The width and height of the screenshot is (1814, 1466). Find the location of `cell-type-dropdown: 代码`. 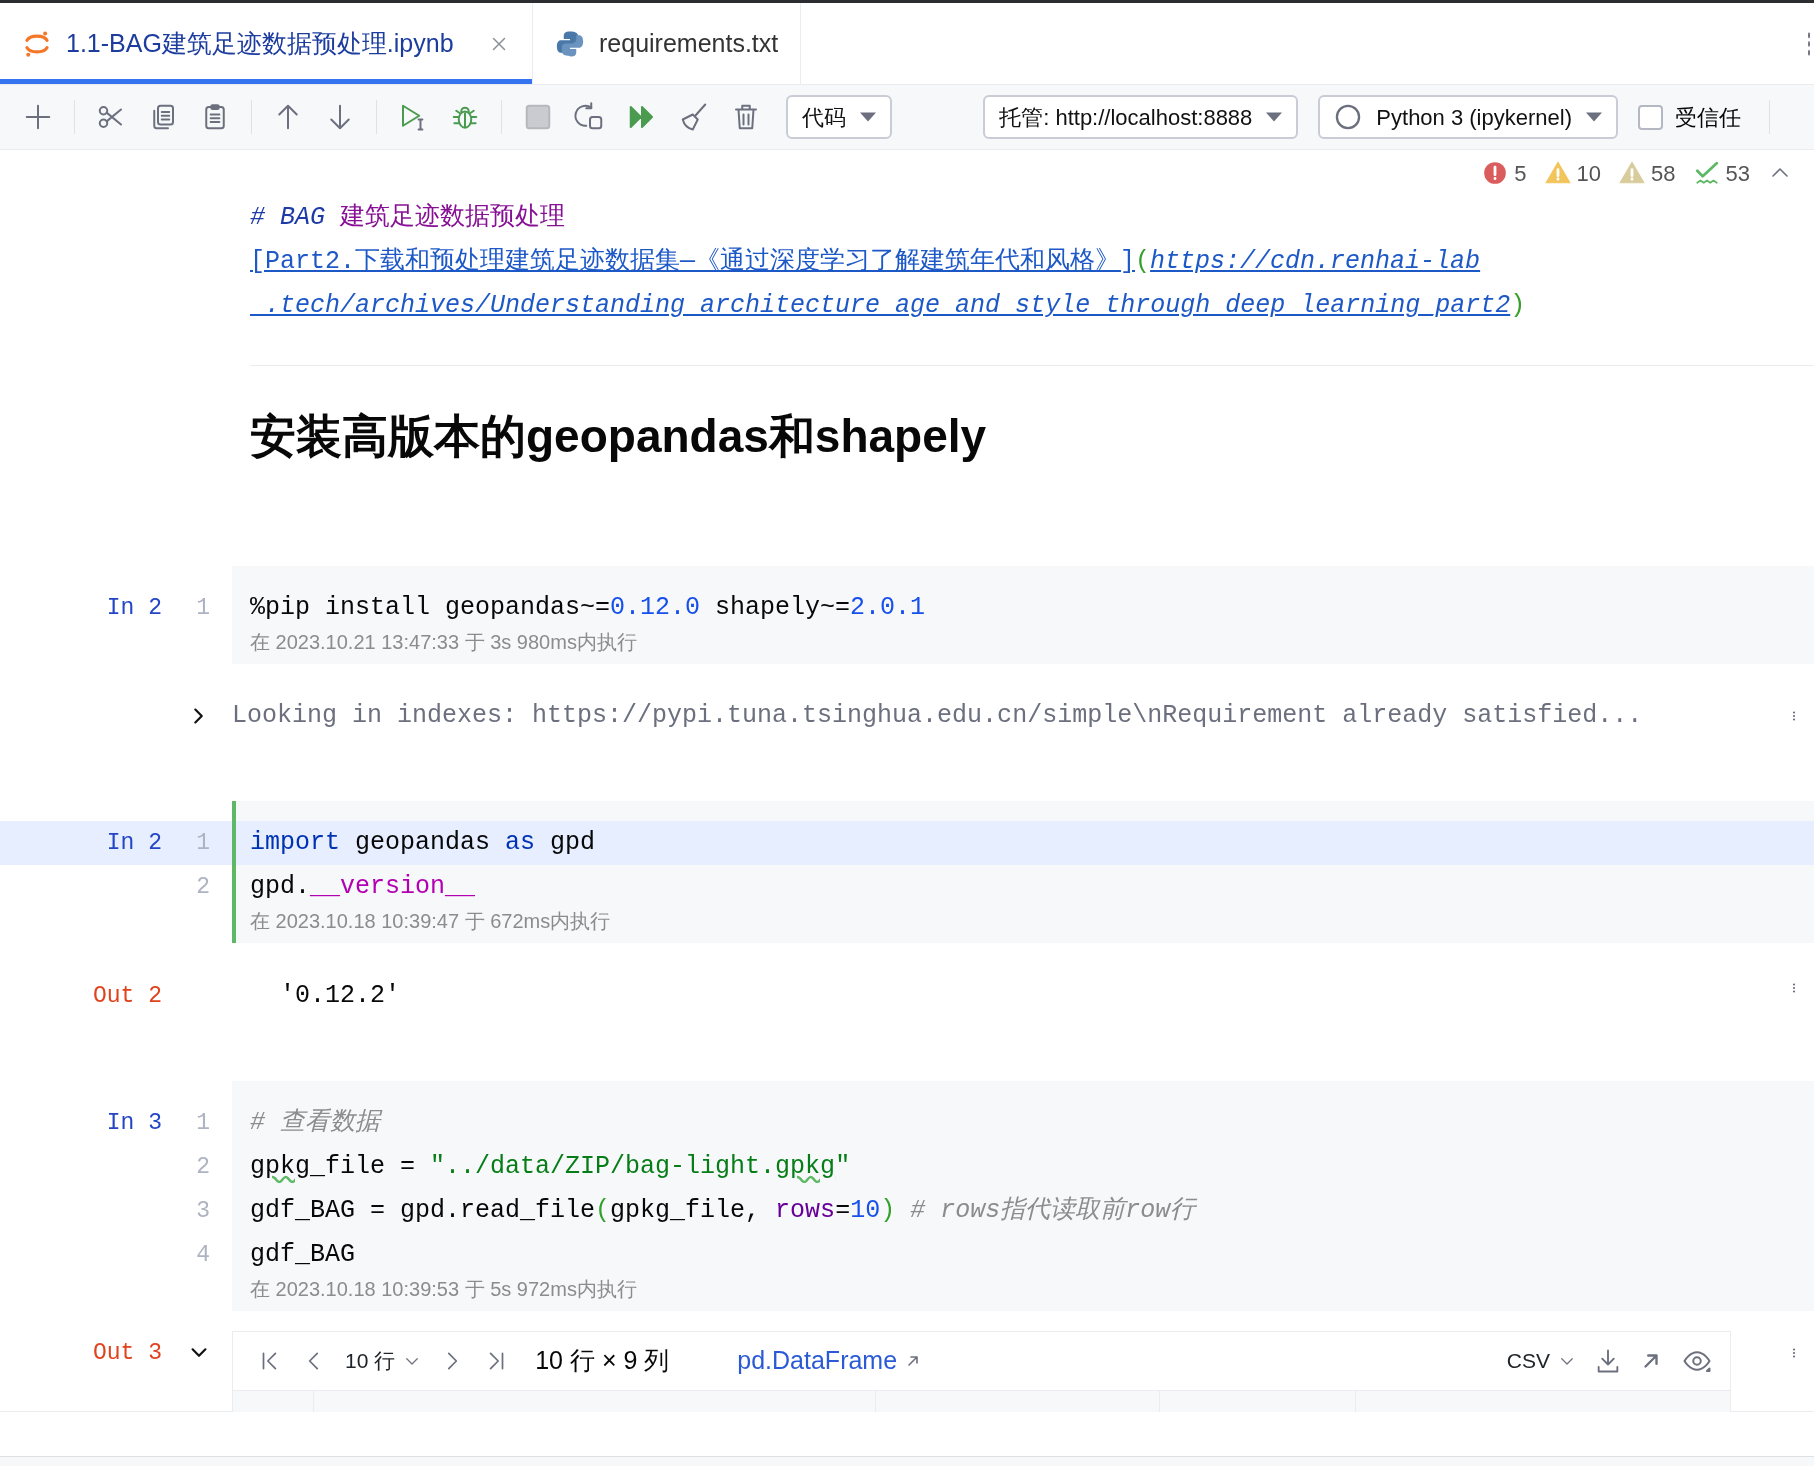

cell-type-dropdown: 代码 is located at coordinates (839, 117).